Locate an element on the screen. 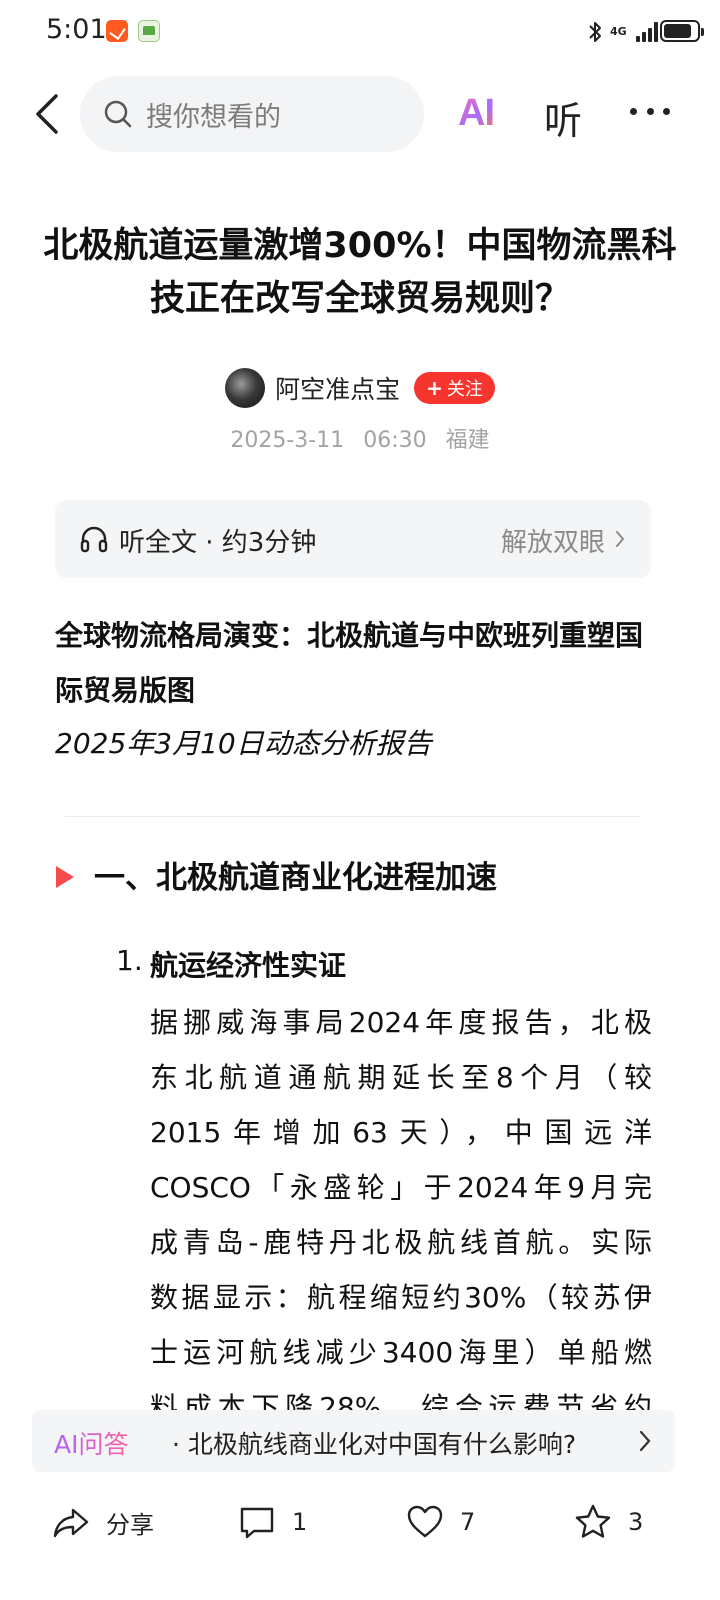 This screenshot has width=720, height=1600. author-row: 阿空准点宝 + 关注 is located at coordinates (360, 388).